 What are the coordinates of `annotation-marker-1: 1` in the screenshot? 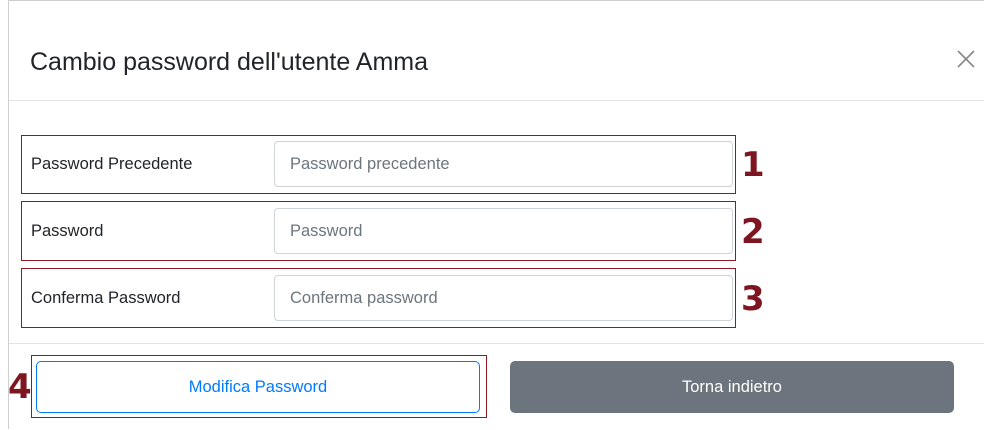 It's located at (753, 165).